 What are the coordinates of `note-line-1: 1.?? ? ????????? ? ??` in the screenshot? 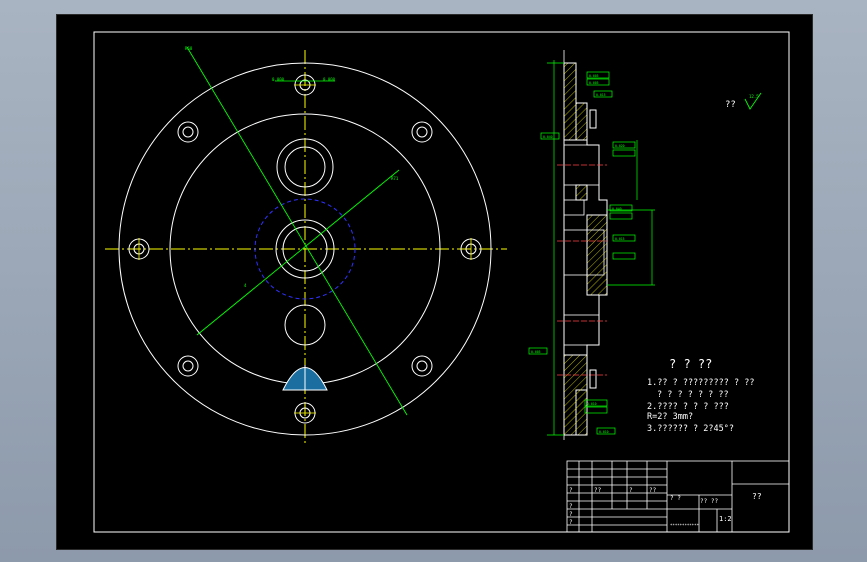 It's located at (700, 383).